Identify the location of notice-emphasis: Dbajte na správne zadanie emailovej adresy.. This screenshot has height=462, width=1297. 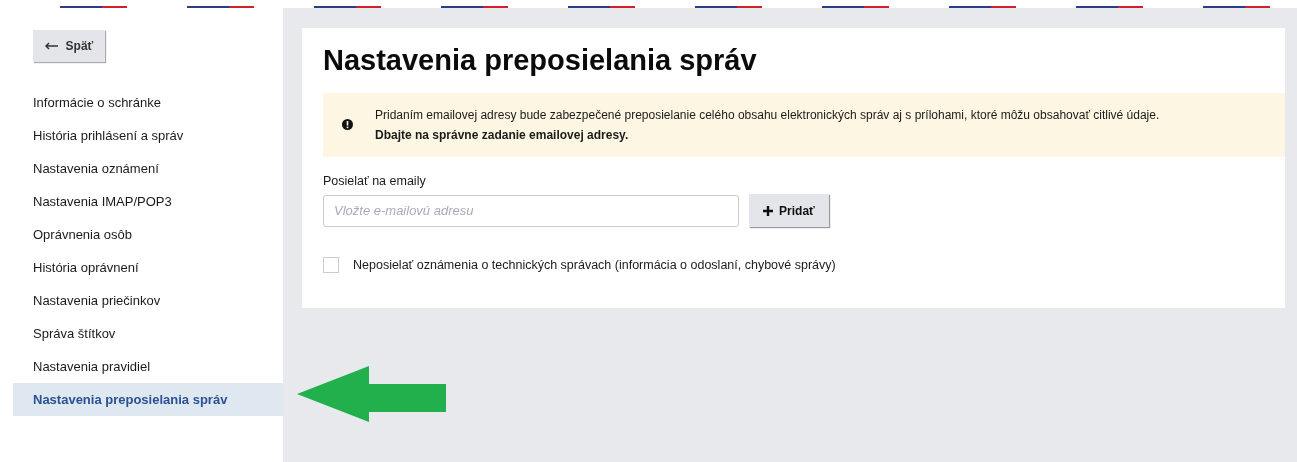
(502, 134).